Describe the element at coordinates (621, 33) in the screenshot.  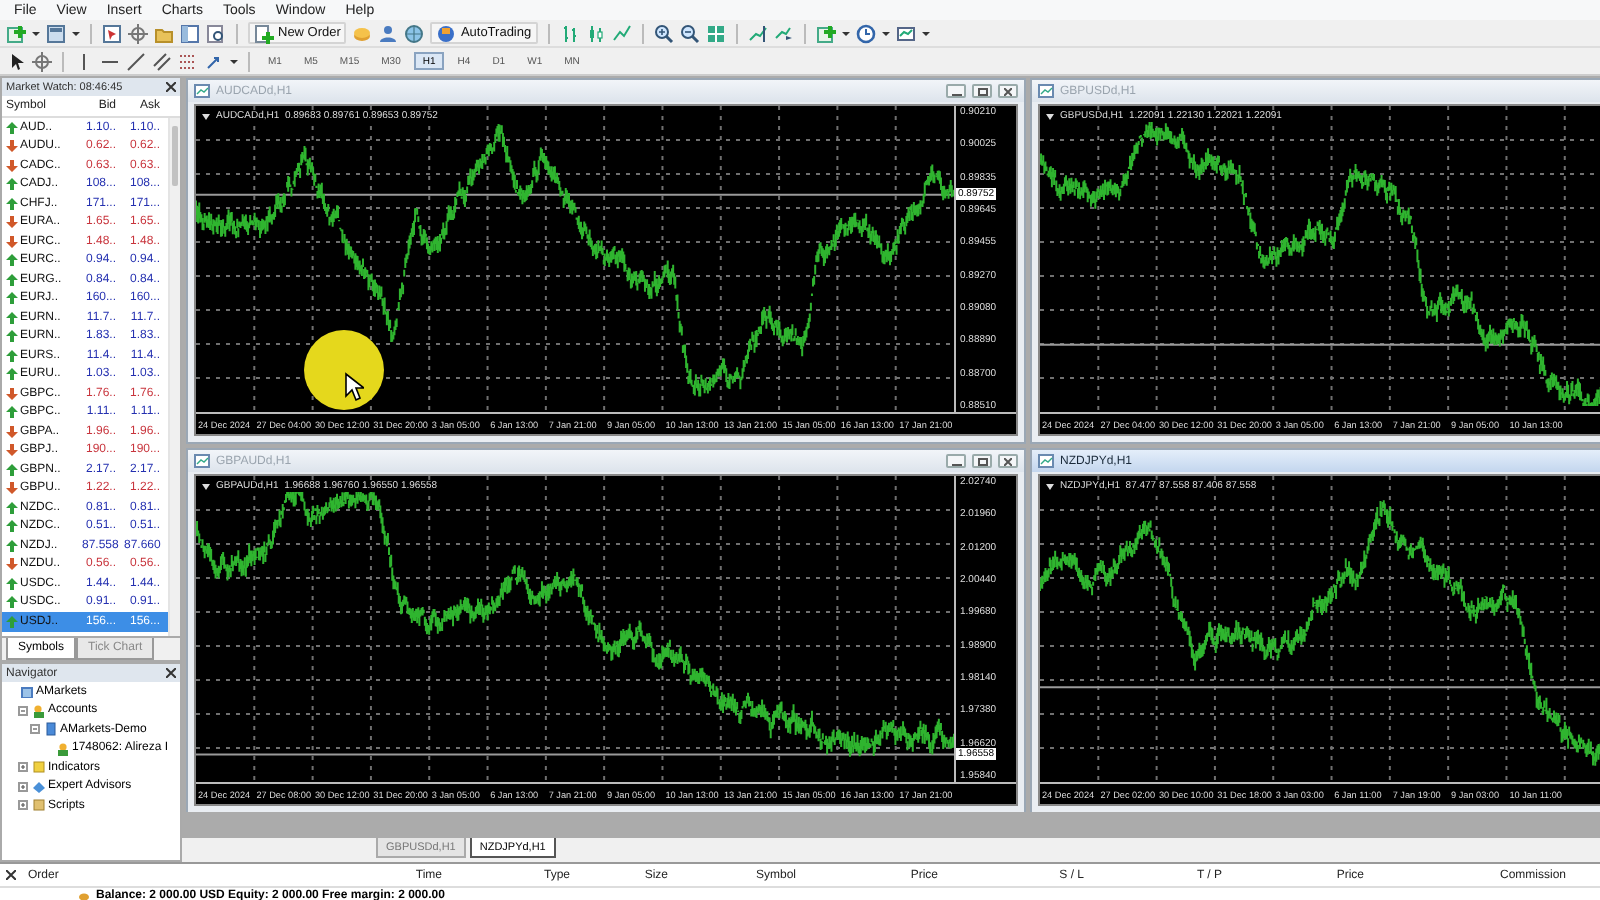
I see `line-chart-icon` at that location.